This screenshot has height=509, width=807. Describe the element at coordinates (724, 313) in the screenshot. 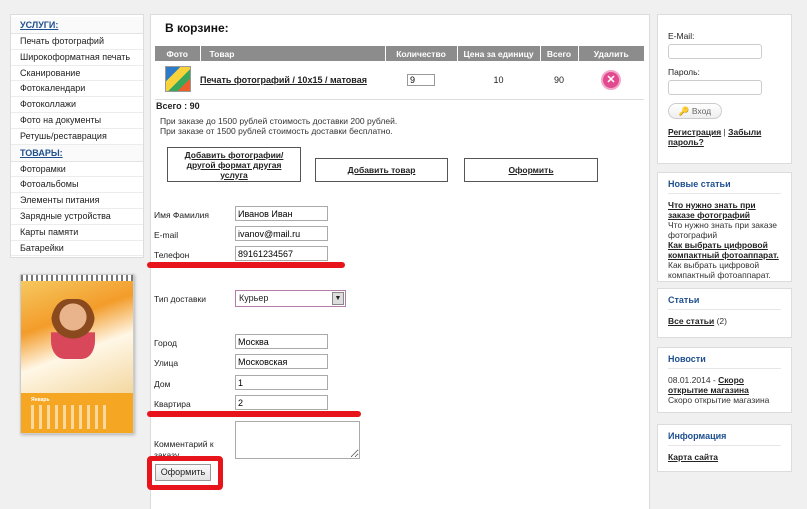

I see `articles-panel: Статьи Все статьи (2)` at that location.